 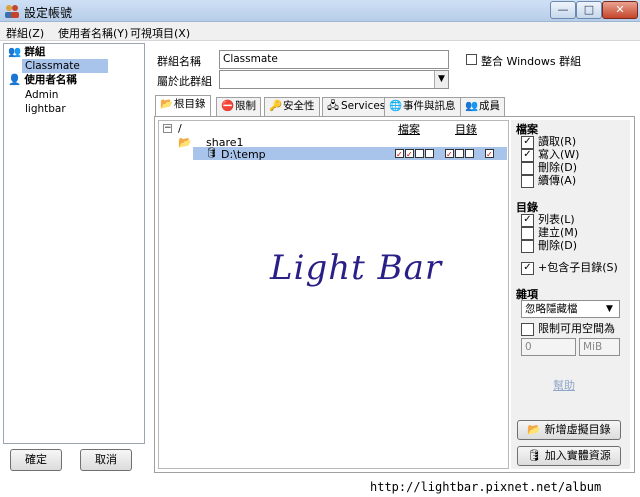 I want to click on group-name-field: Classmate, so click(x=334, y=59).